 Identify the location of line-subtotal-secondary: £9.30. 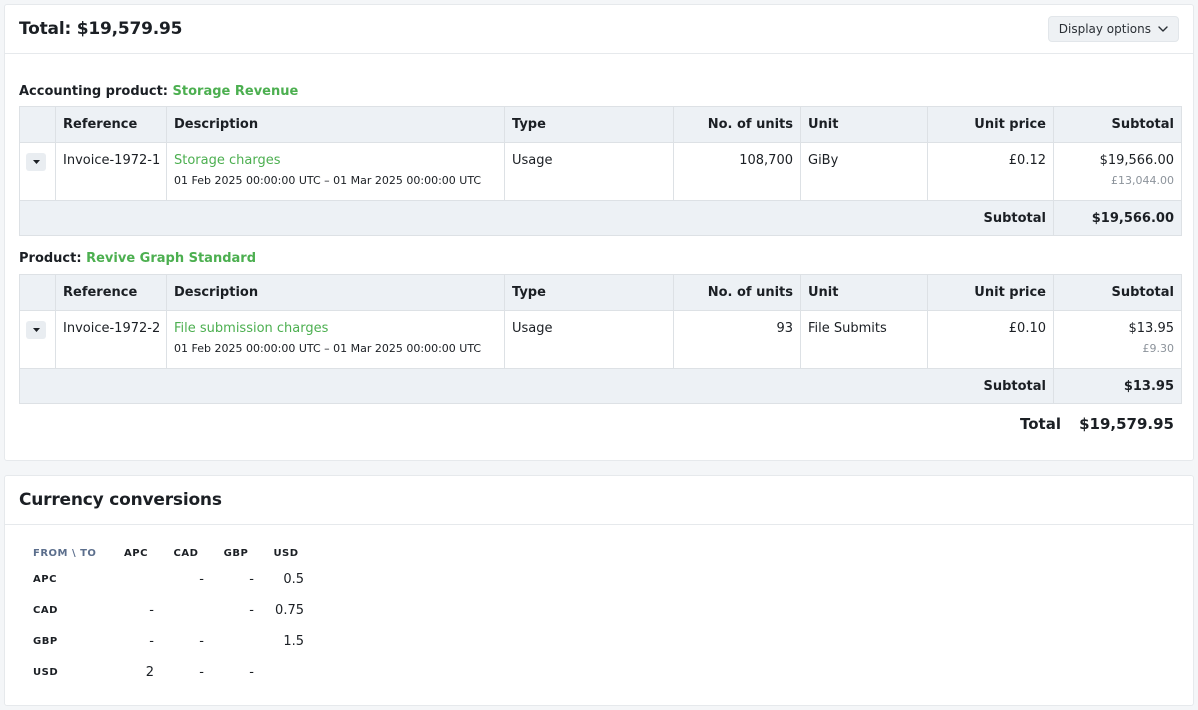
(1158, 348).